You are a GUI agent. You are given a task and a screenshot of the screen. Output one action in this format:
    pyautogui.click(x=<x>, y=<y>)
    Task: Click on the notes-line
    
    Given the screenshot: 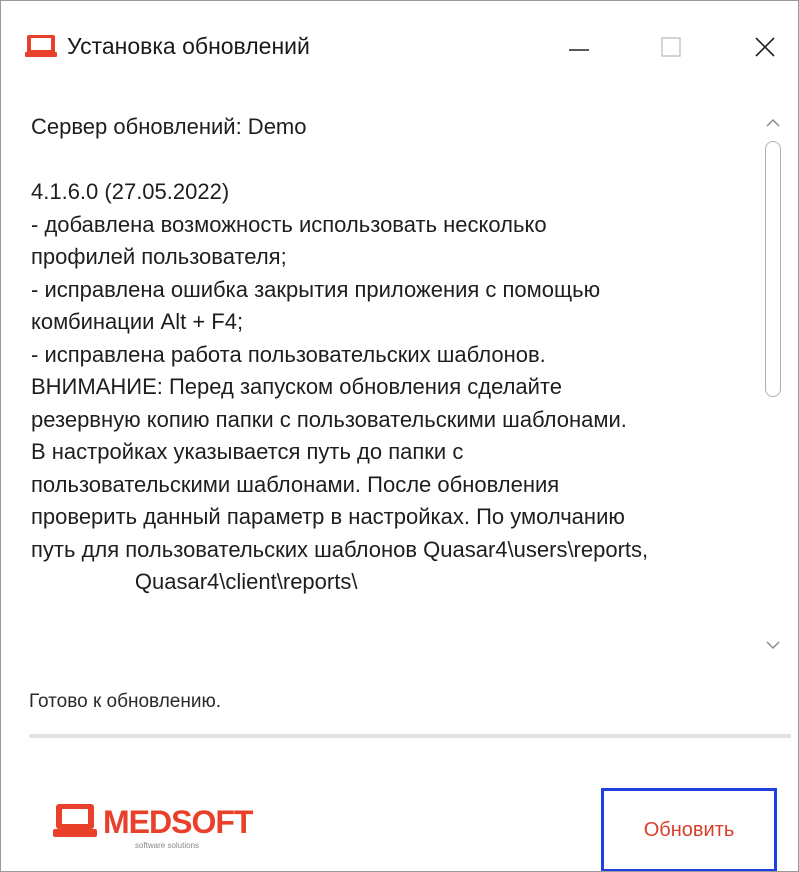 What is the action you would take?
    pyautogui.click(x=394, y=160)
    